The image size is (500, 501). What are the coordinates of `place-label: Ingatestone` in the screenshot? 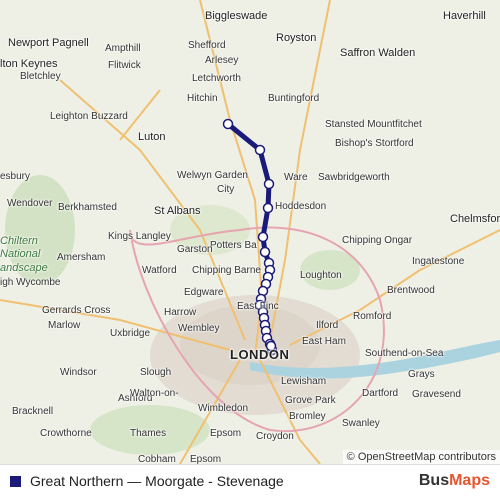 It's located at (438, 261).